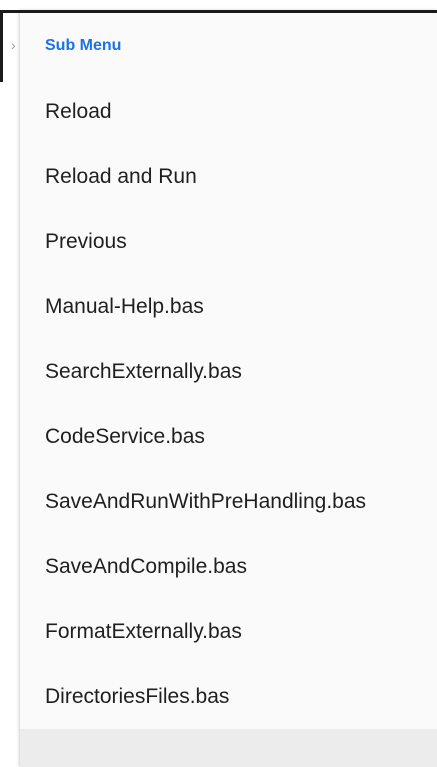 This screenshot has width=437, height=767. I want to click on menu-item-format-externally: FormatExternally.bas, so click(228, 631).